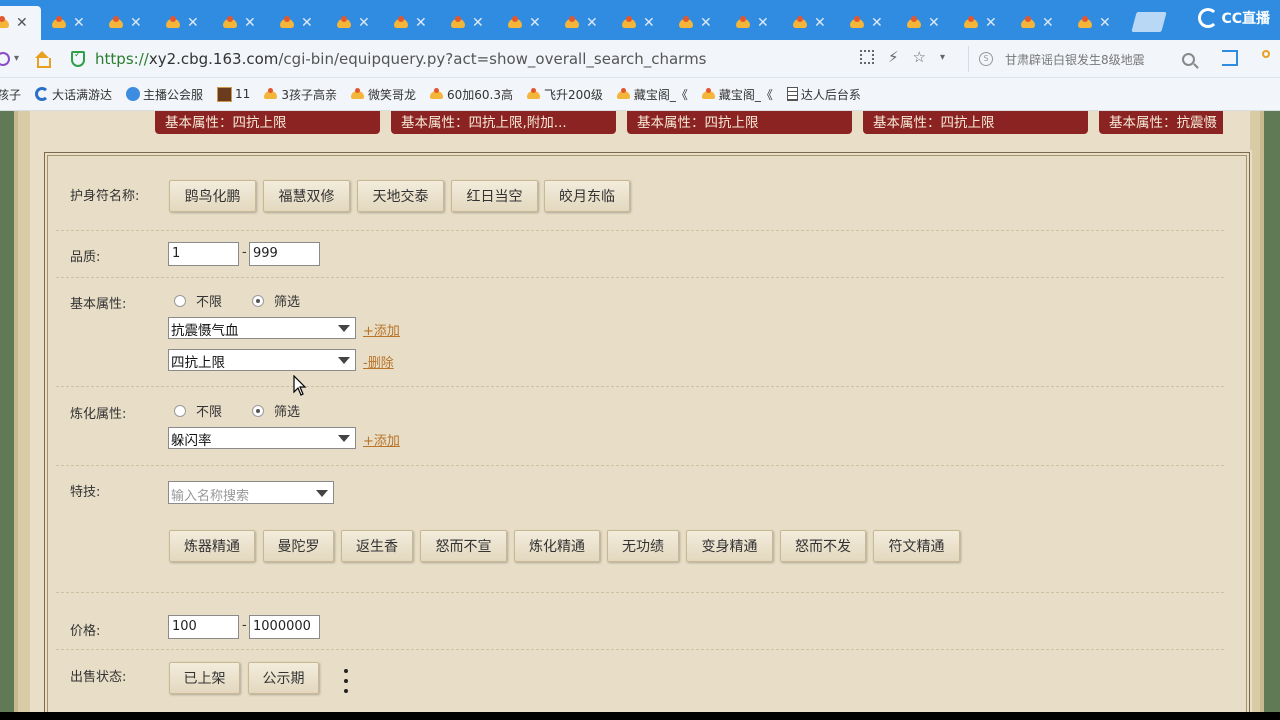  What do you see at coordinates (262, 438) in the screenshot?
I see `refine-attr-select-1: 躲闪率` at bounding box center [262, 438].